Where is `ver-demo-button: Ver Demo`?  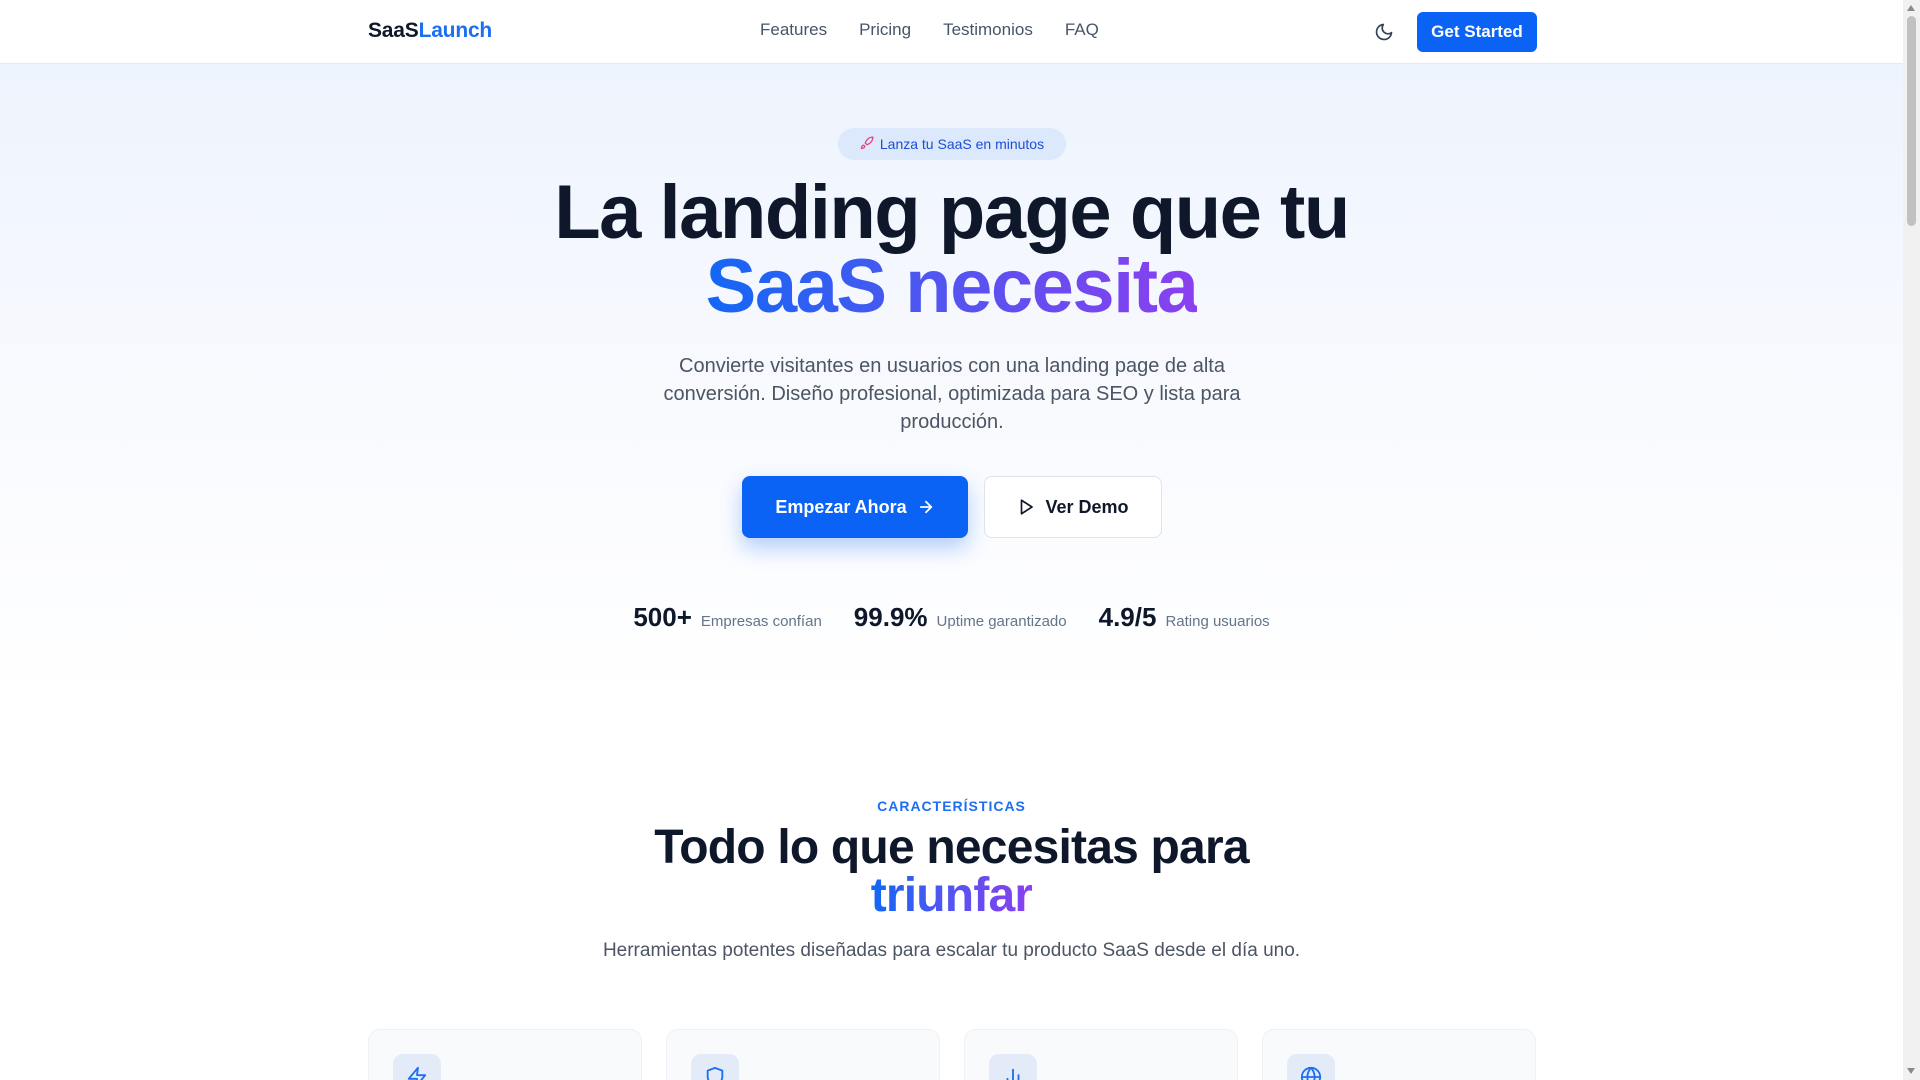 ver-demo-button: Ver Demo is located at coordinates (1073, 507).